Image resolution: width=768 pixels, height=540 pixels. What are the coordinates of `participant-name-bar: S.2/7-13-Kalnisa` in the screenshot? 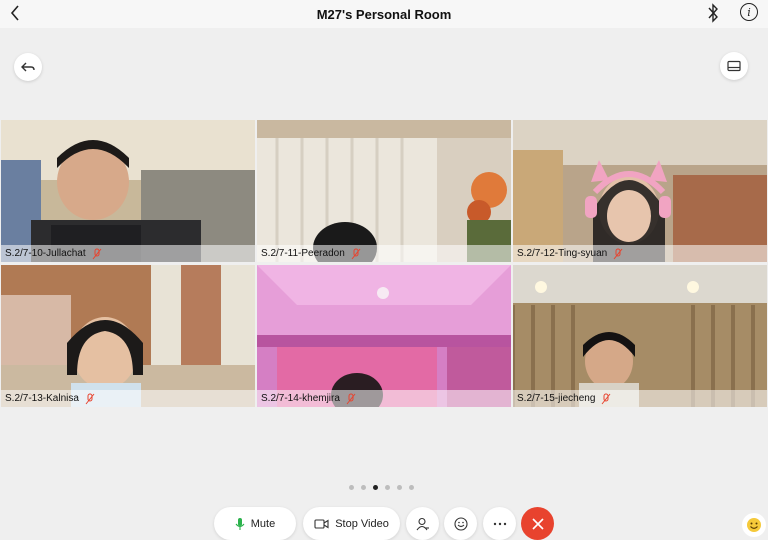 It's located at (128, 398).